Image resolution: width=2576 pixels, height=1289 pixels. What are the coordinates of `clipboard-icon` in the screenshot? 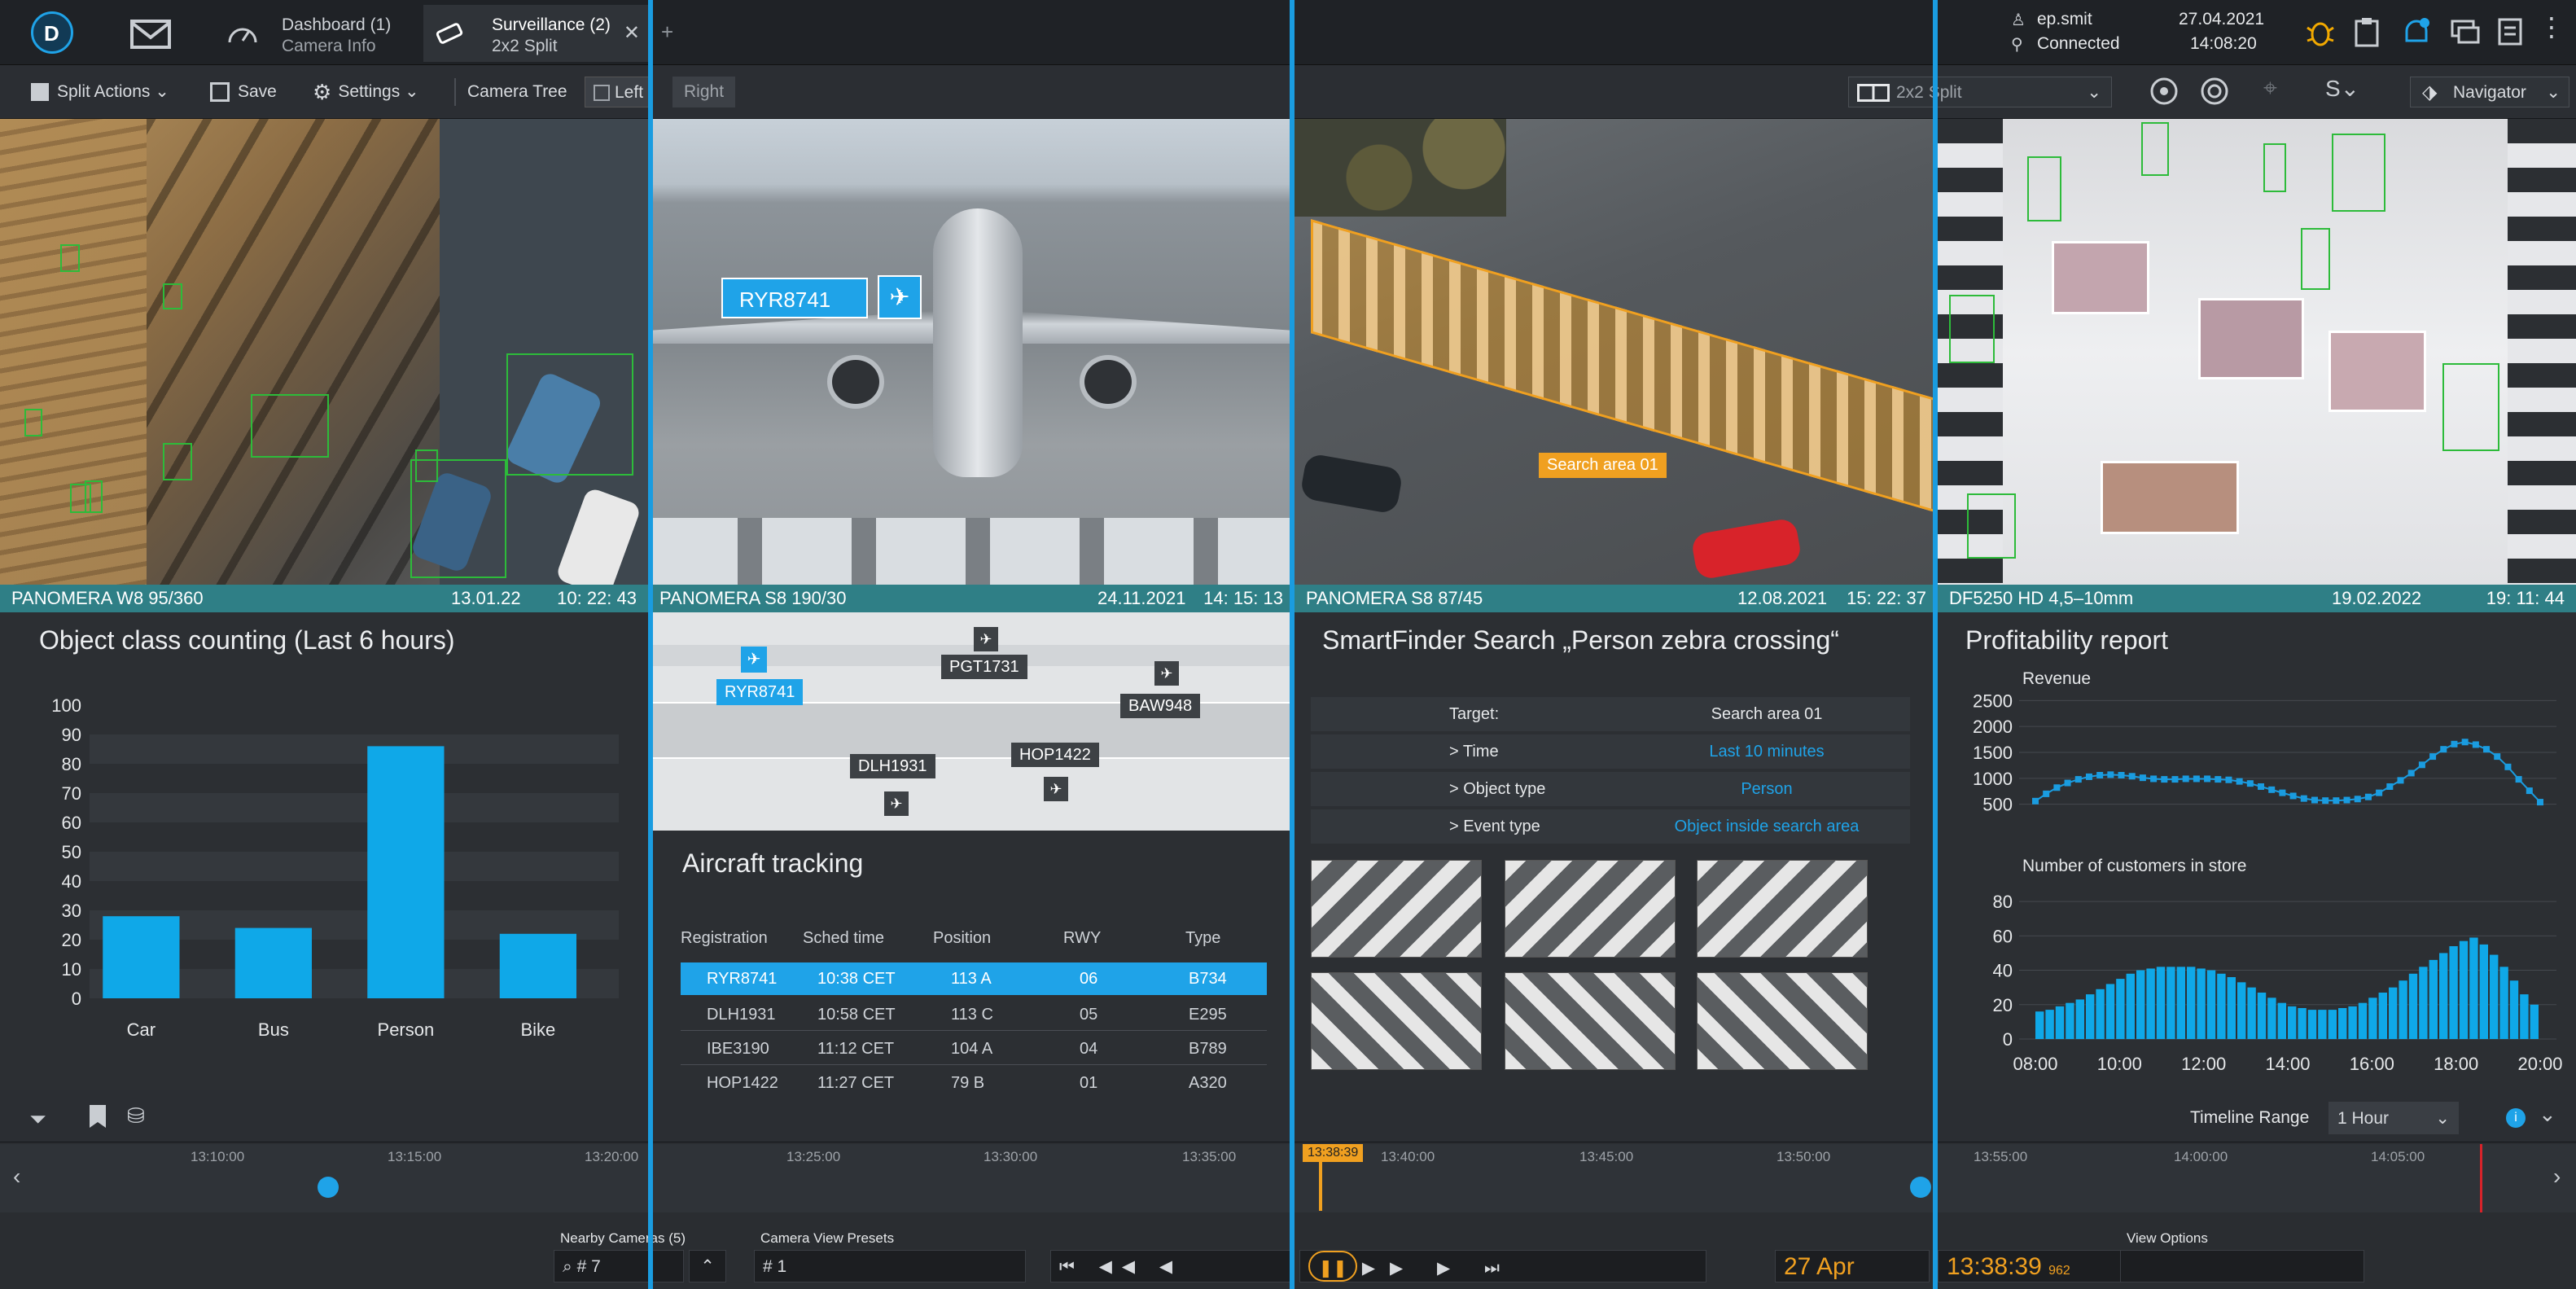 It's located at (2367, 35).